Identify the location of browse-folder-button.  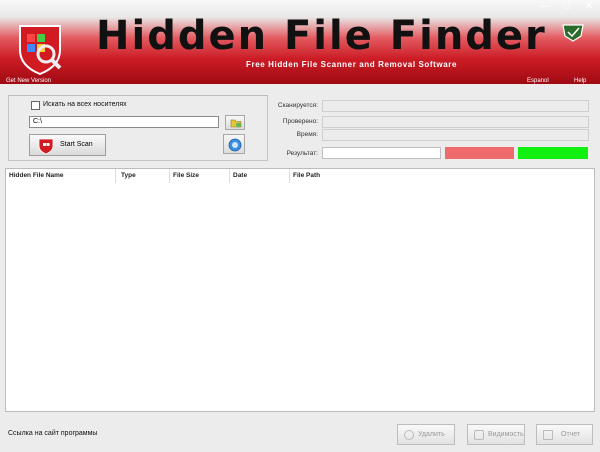
(235, 122).